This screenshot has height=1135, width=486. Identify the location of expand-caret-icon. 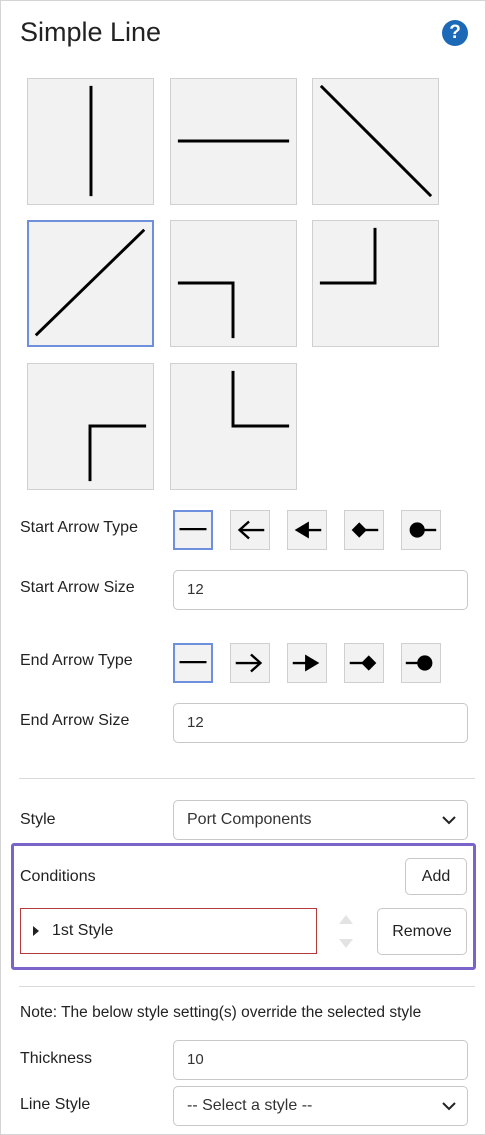
(36, 931).